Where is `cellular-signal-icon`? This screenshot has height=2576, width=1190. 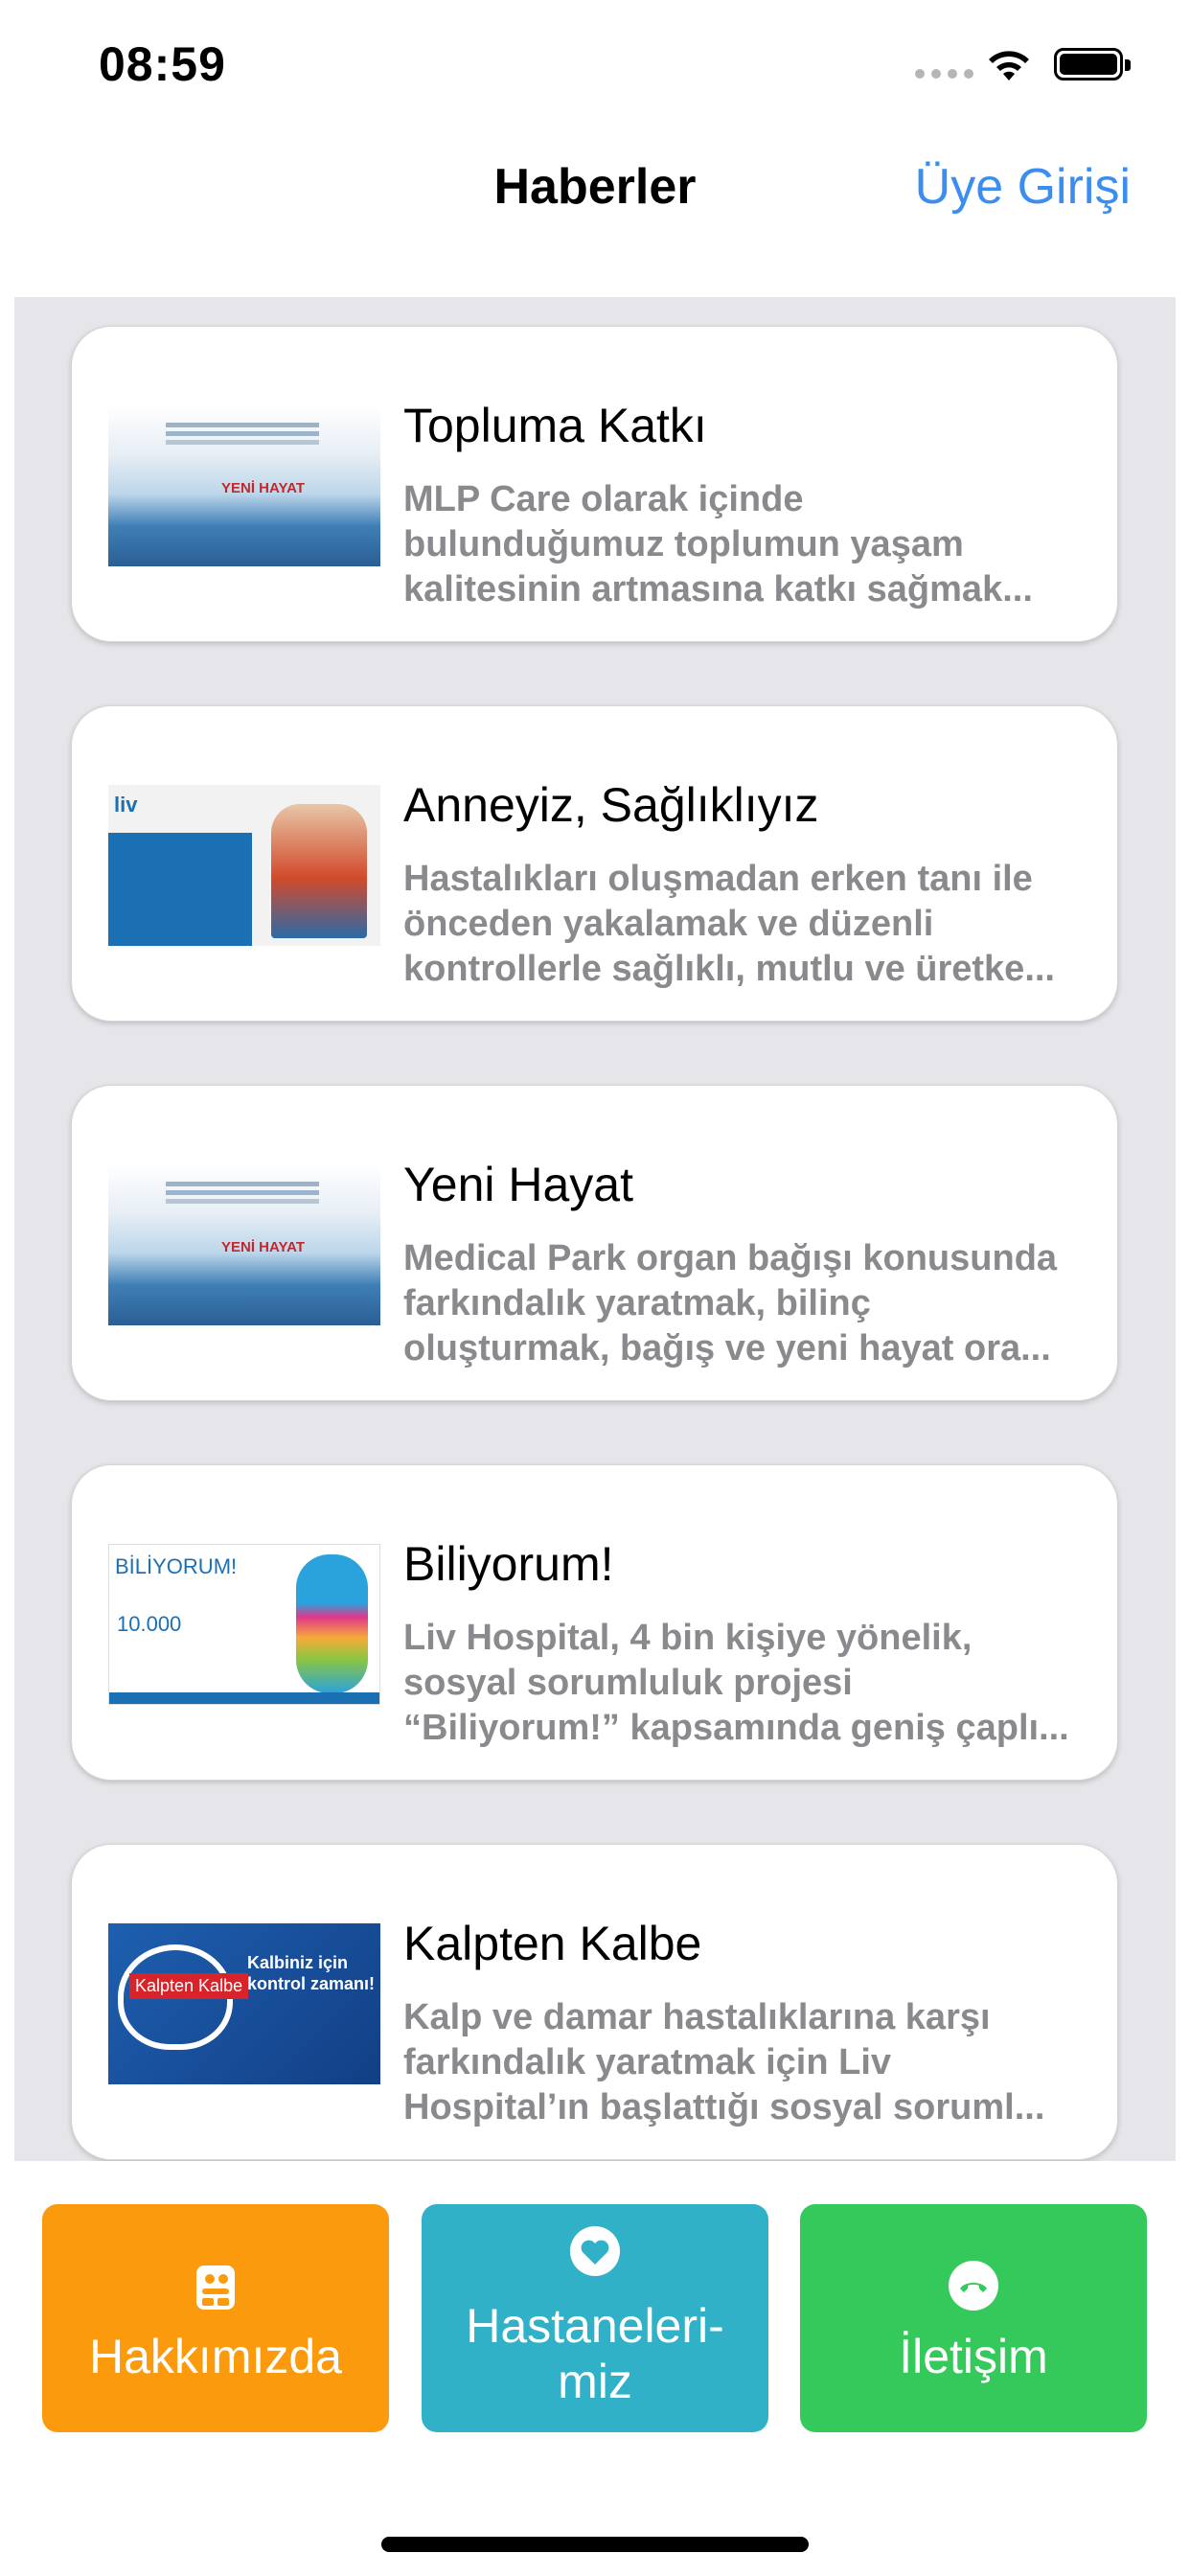 cellular-signal-icon is located at coordinates (944, 74).